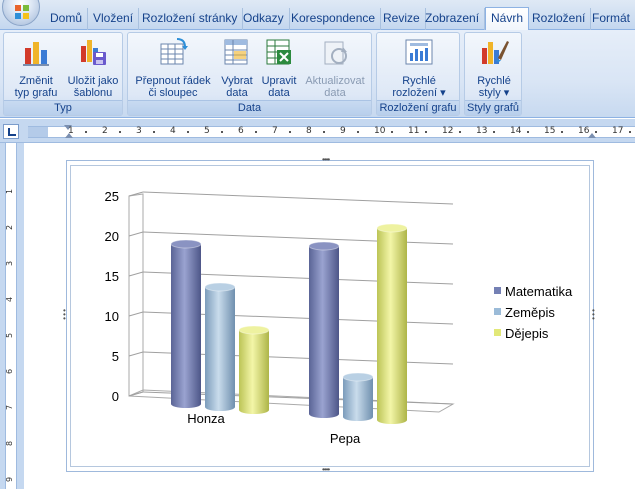  Describe the element at coordinates (11, 316) in the screenshot. I see `vertical-ruler-scale: 1 2 3 4 5 6 7 8 9` at that location.